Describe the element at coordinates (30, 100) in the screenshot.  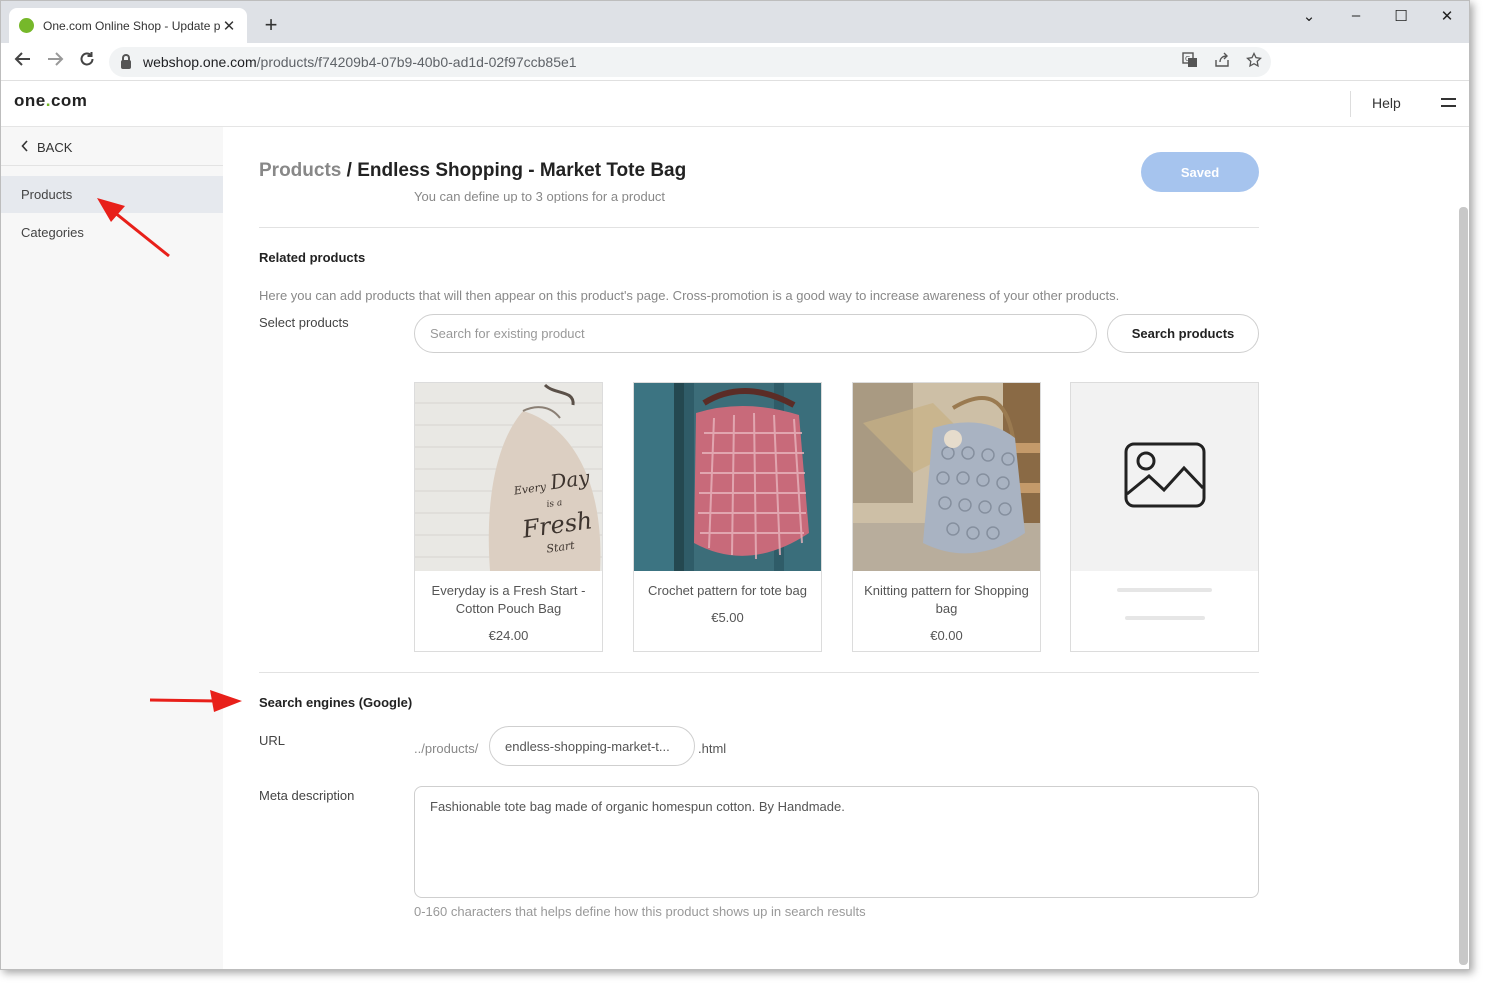
I see `logo-text: one` at that location.